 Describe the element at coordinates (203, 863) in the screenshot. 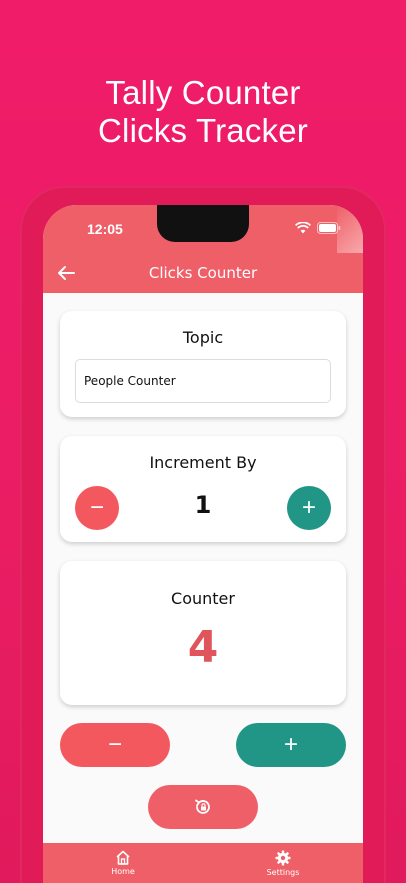

I see `bottom-navigation: Home Settings` at that location.